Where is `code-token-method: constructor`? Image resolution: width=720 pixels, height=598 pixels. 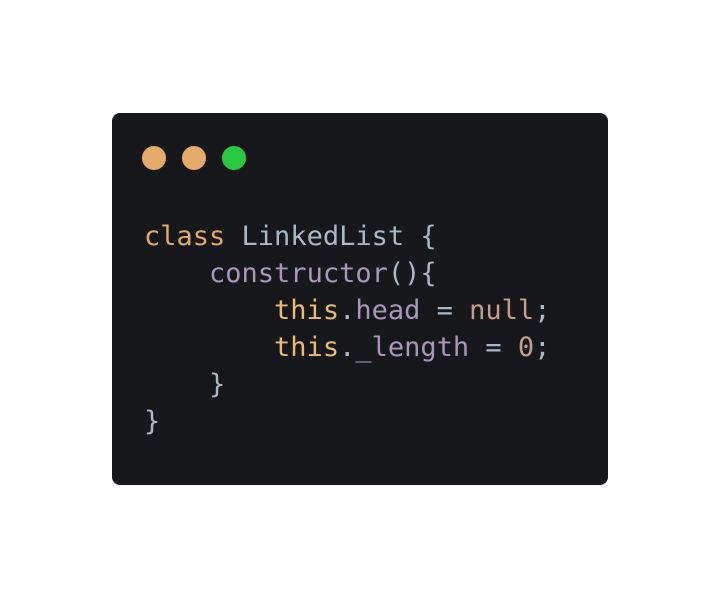
code-token-method: constructor is located at coordinates (298, 273).